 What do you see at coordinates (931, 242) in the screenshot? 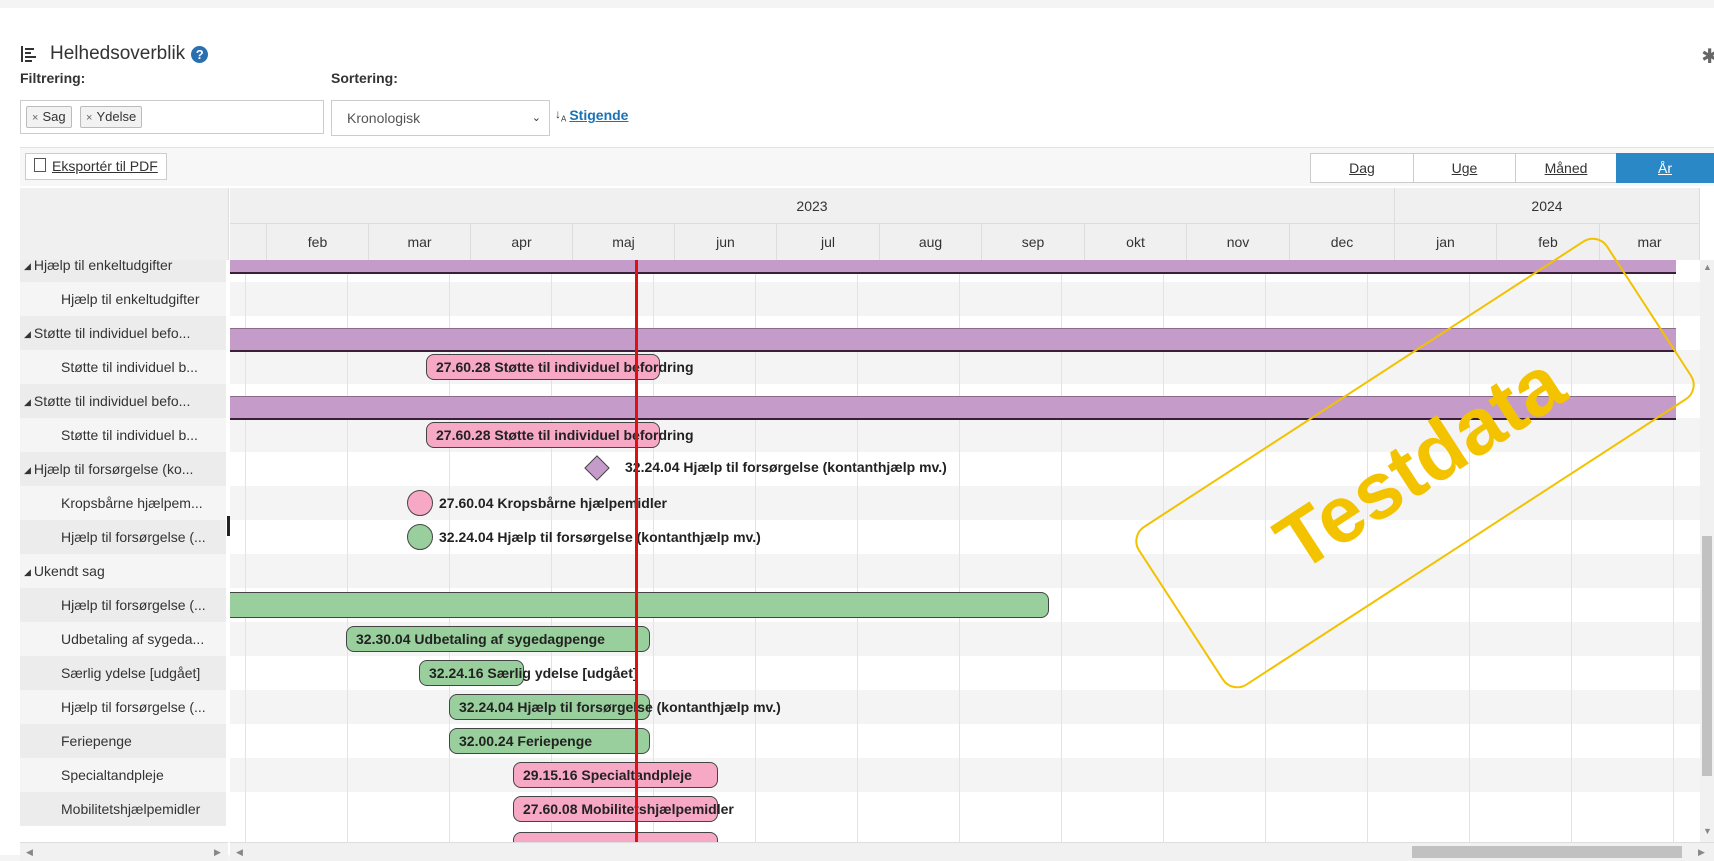
I see `month-header: aug` at bounding box center [931, 242].